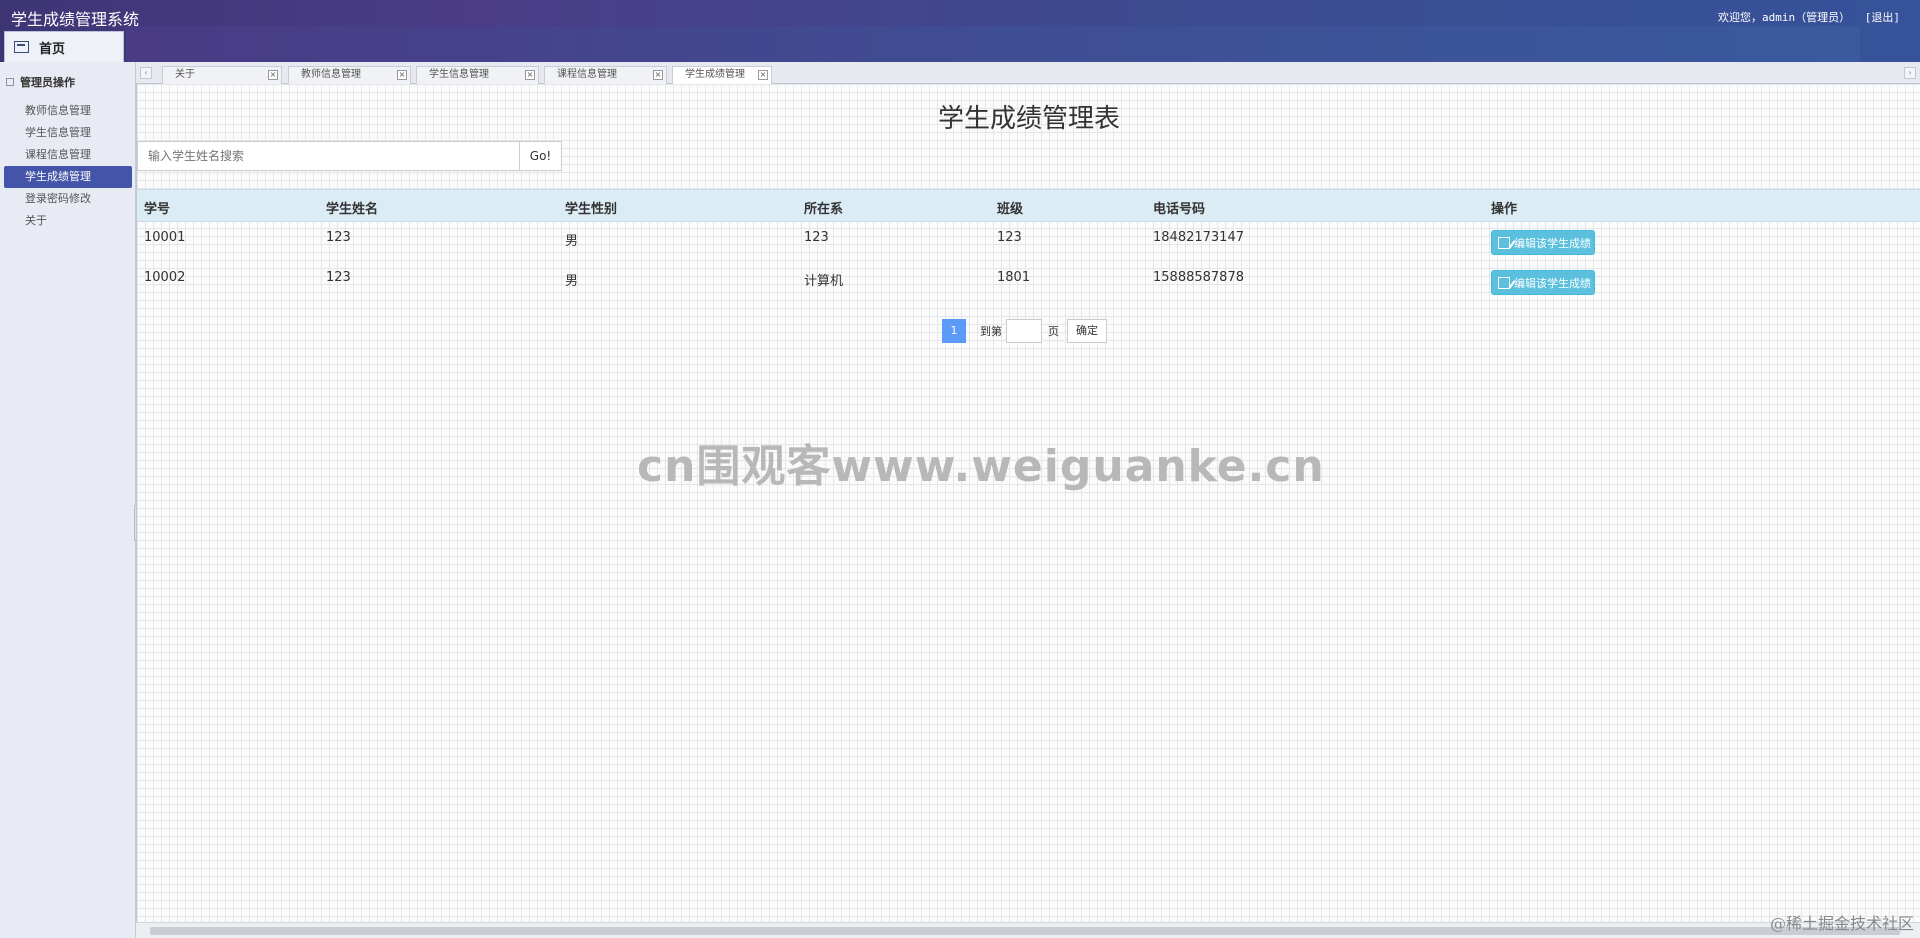  What do you see at coordinates (146, 73) in the screenshot?
I see `tab-scroll-left-icon: ‹` at bounding box center [146, 73].